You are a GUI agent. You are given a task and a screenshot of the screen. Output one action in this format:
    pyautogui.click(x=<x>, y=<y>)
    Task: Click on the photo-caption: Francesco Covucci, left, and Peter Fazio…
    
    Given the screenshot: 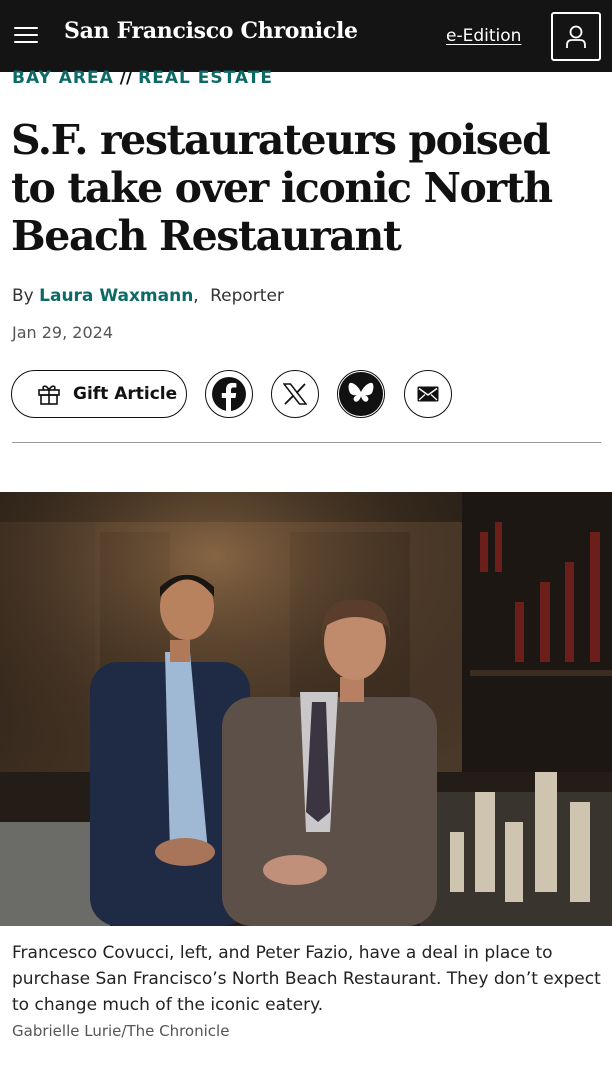 What is the action you would take?
    pyautogui.click(x=306, y=979)
    